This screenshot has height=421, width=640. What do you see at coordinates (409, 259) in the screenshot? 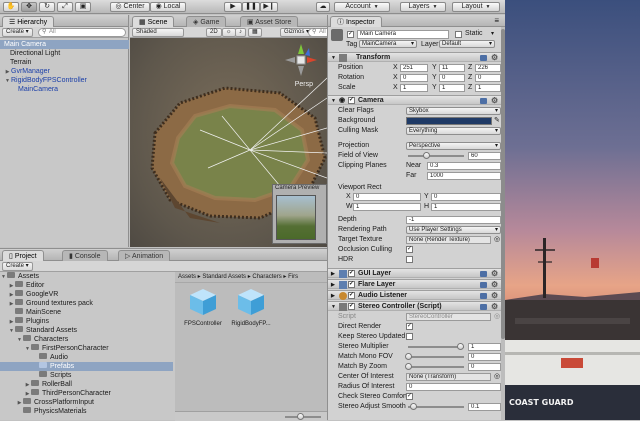
I see `hdr-checkbox` at bounding box center [409, 259].